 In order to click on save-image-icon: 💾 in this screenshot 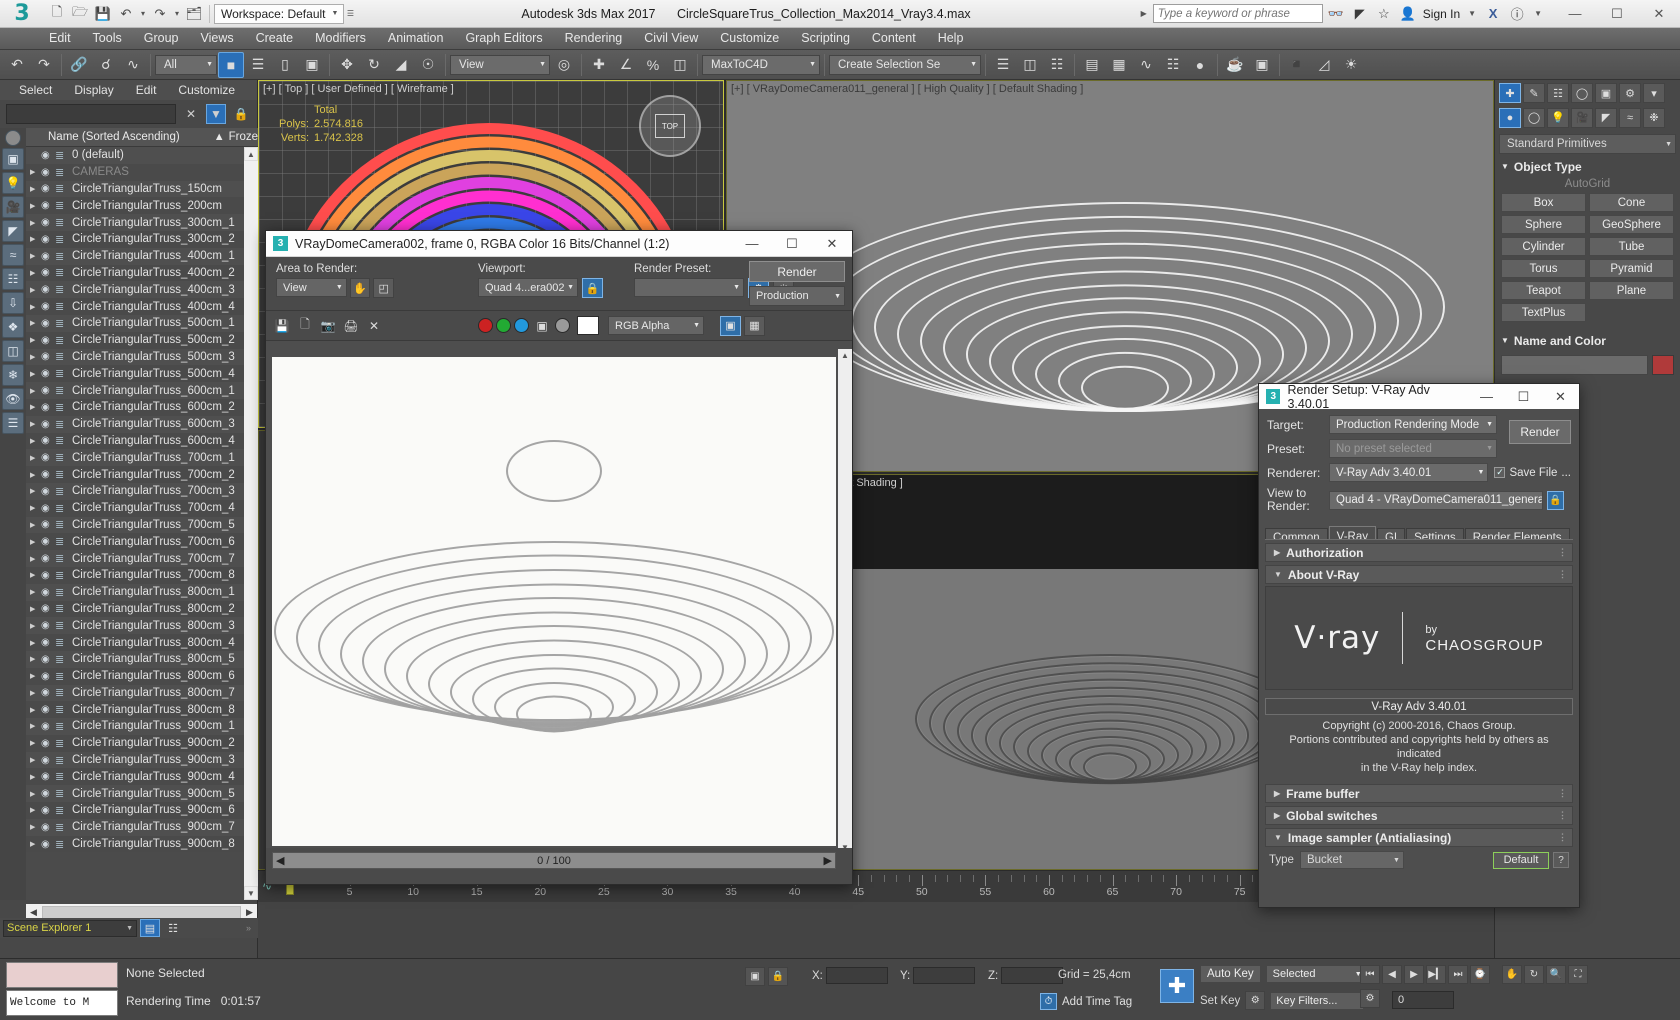, I will do `click(282, 326)`.